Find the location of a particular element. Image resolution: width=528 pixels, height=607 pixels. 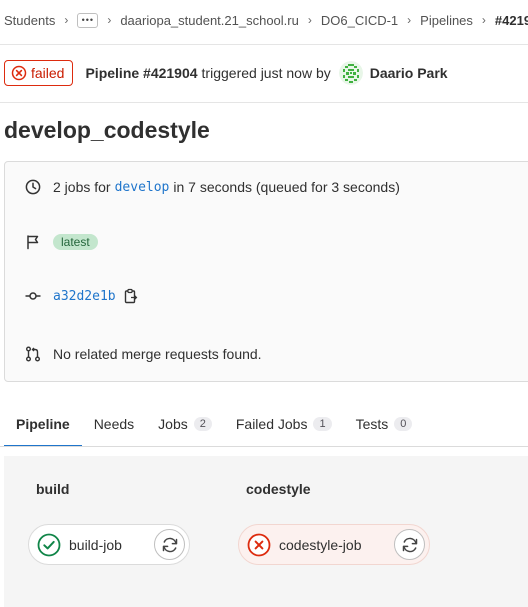

count-badge: 2 is located at coordinates (202, 423).